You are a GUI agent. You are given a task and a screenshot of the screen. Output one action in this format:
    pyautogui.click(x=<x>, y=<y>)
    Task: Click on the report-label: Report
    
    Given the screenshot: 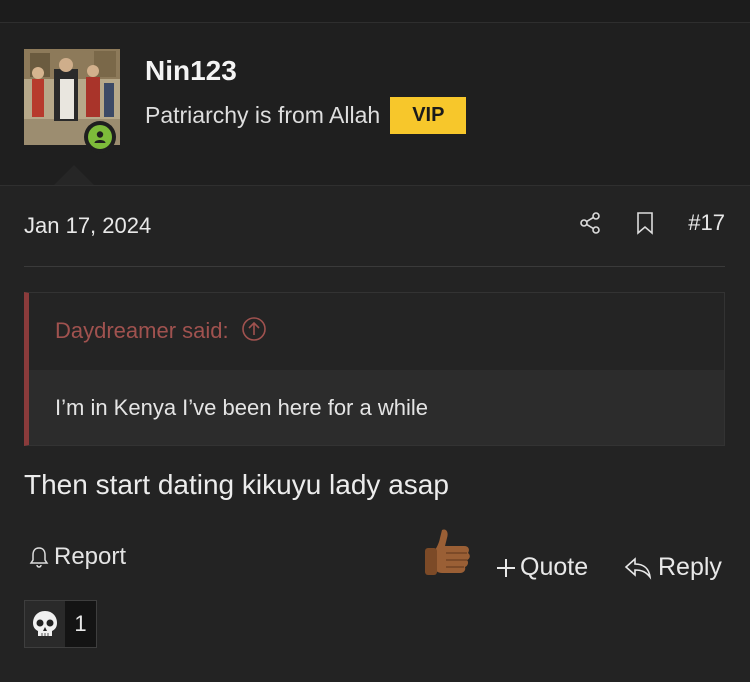 What is the action you would take?
    pyautogui.click(x=90, y=556)
    